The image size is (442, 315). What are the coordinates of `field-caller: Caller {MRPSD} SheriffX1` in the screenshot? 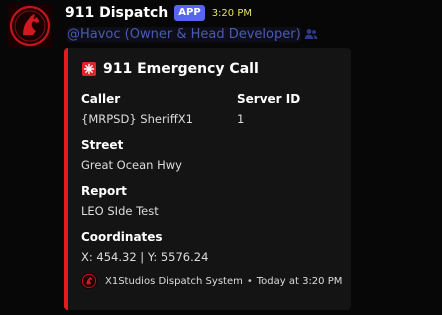 It's located at (137, 109).